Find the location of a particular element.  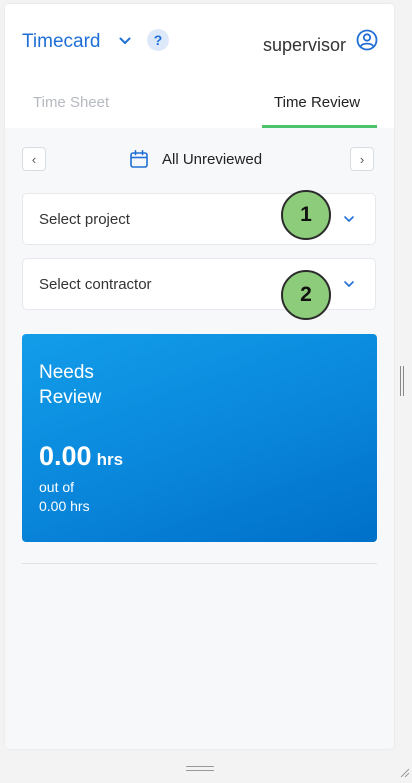

prev-button: ‹ is located at coordinates (34, 159).